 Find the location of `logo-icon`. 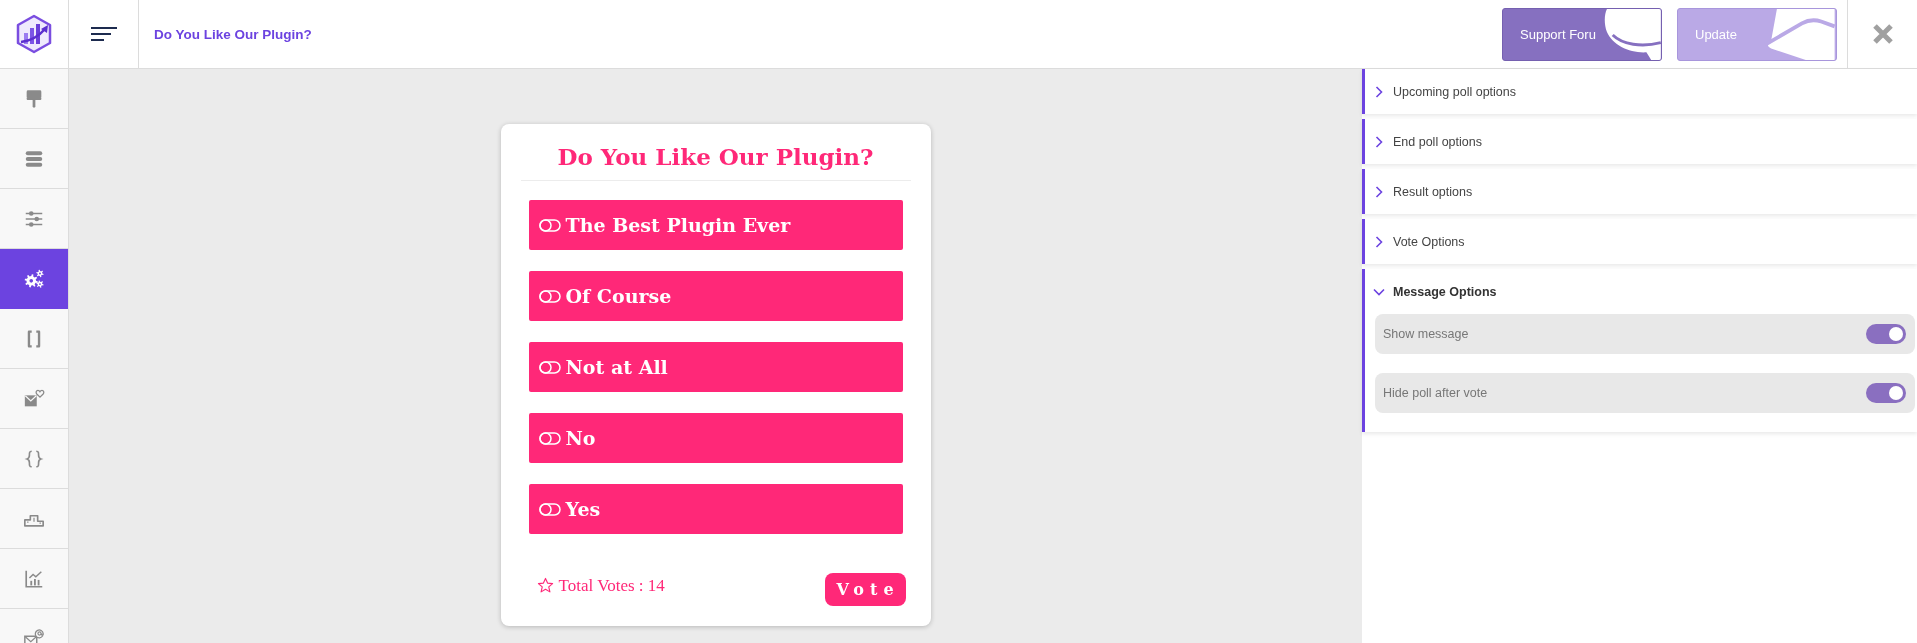

logo-icon is located at coordinates (34, 34).